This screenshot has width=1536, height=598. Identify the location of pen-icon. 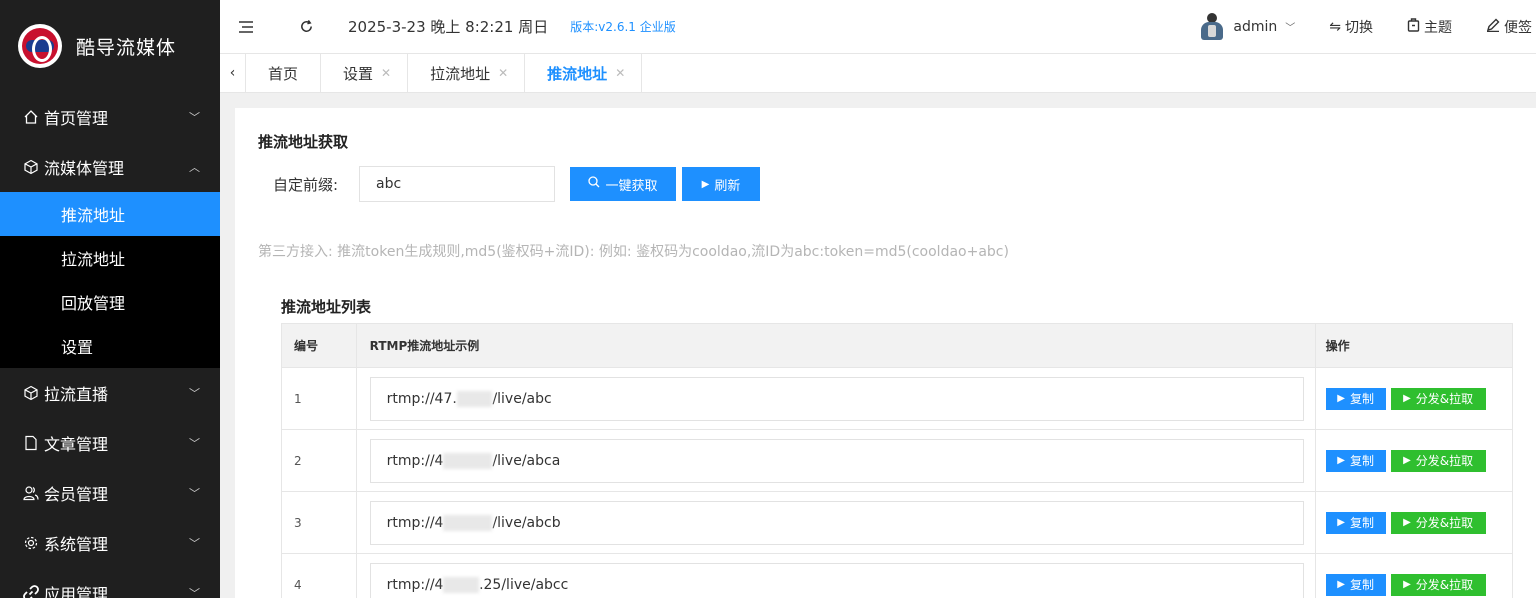
(1493, 27).